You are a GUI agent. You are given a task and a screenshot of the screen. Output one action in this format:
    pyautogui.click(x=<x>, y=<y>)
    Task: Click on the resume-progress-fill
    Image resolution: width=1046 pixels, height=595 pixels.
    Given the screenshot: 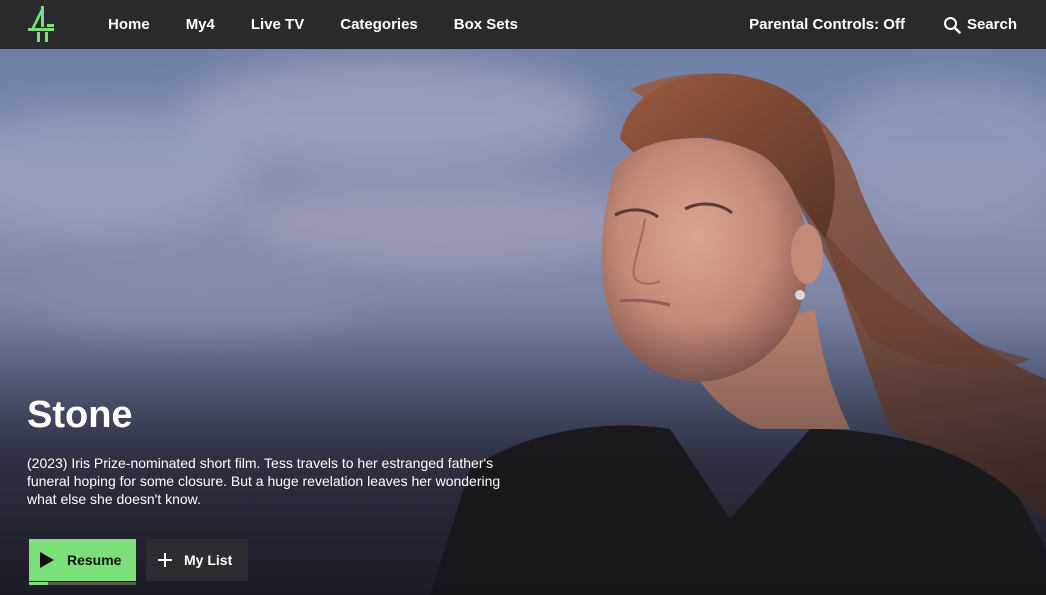 What is the action you would take?
    pyautogui.click(x=39, y=583)
    